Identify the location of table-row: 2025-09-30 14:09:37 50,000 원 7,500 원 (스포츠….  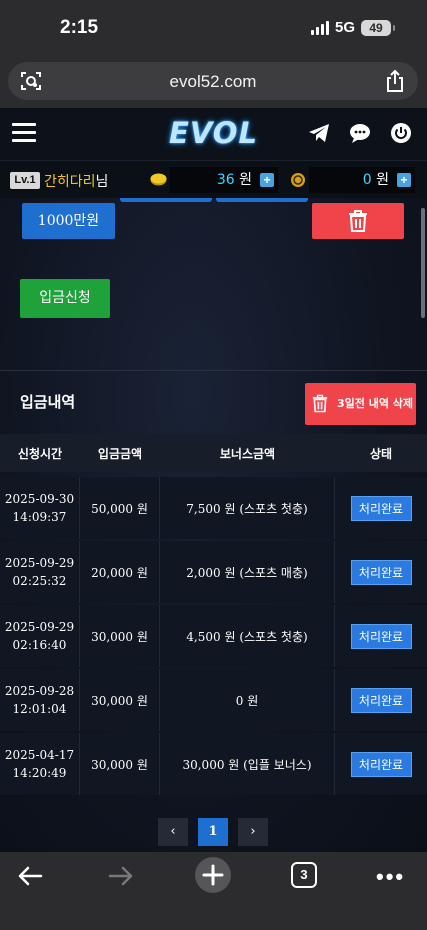
(213, 508).